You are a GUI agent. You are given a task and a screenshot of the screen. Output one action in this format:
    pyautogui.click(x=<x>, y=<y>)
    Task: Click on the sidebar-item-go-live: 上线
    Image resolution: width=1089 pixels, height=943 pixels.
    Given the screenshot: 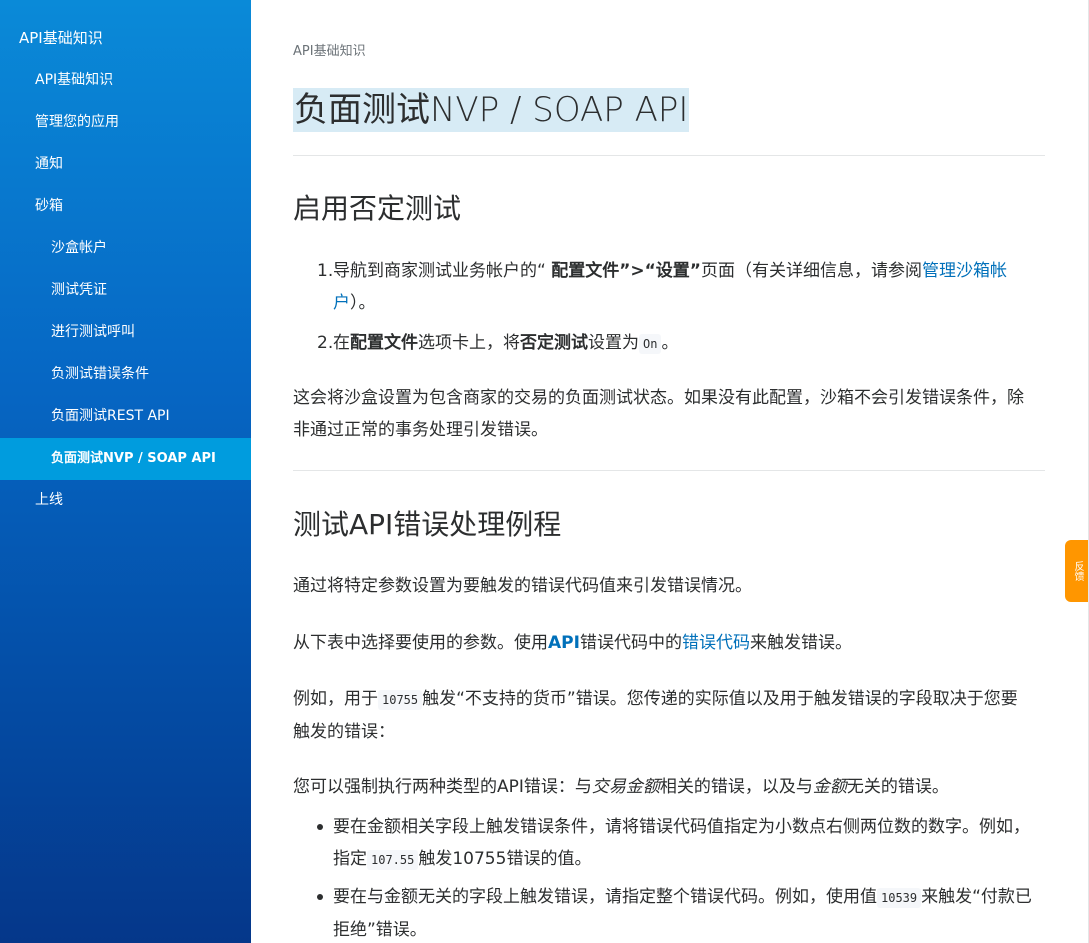 What is the action you would take?
    pyautogui.click(x=125, y=500)
    